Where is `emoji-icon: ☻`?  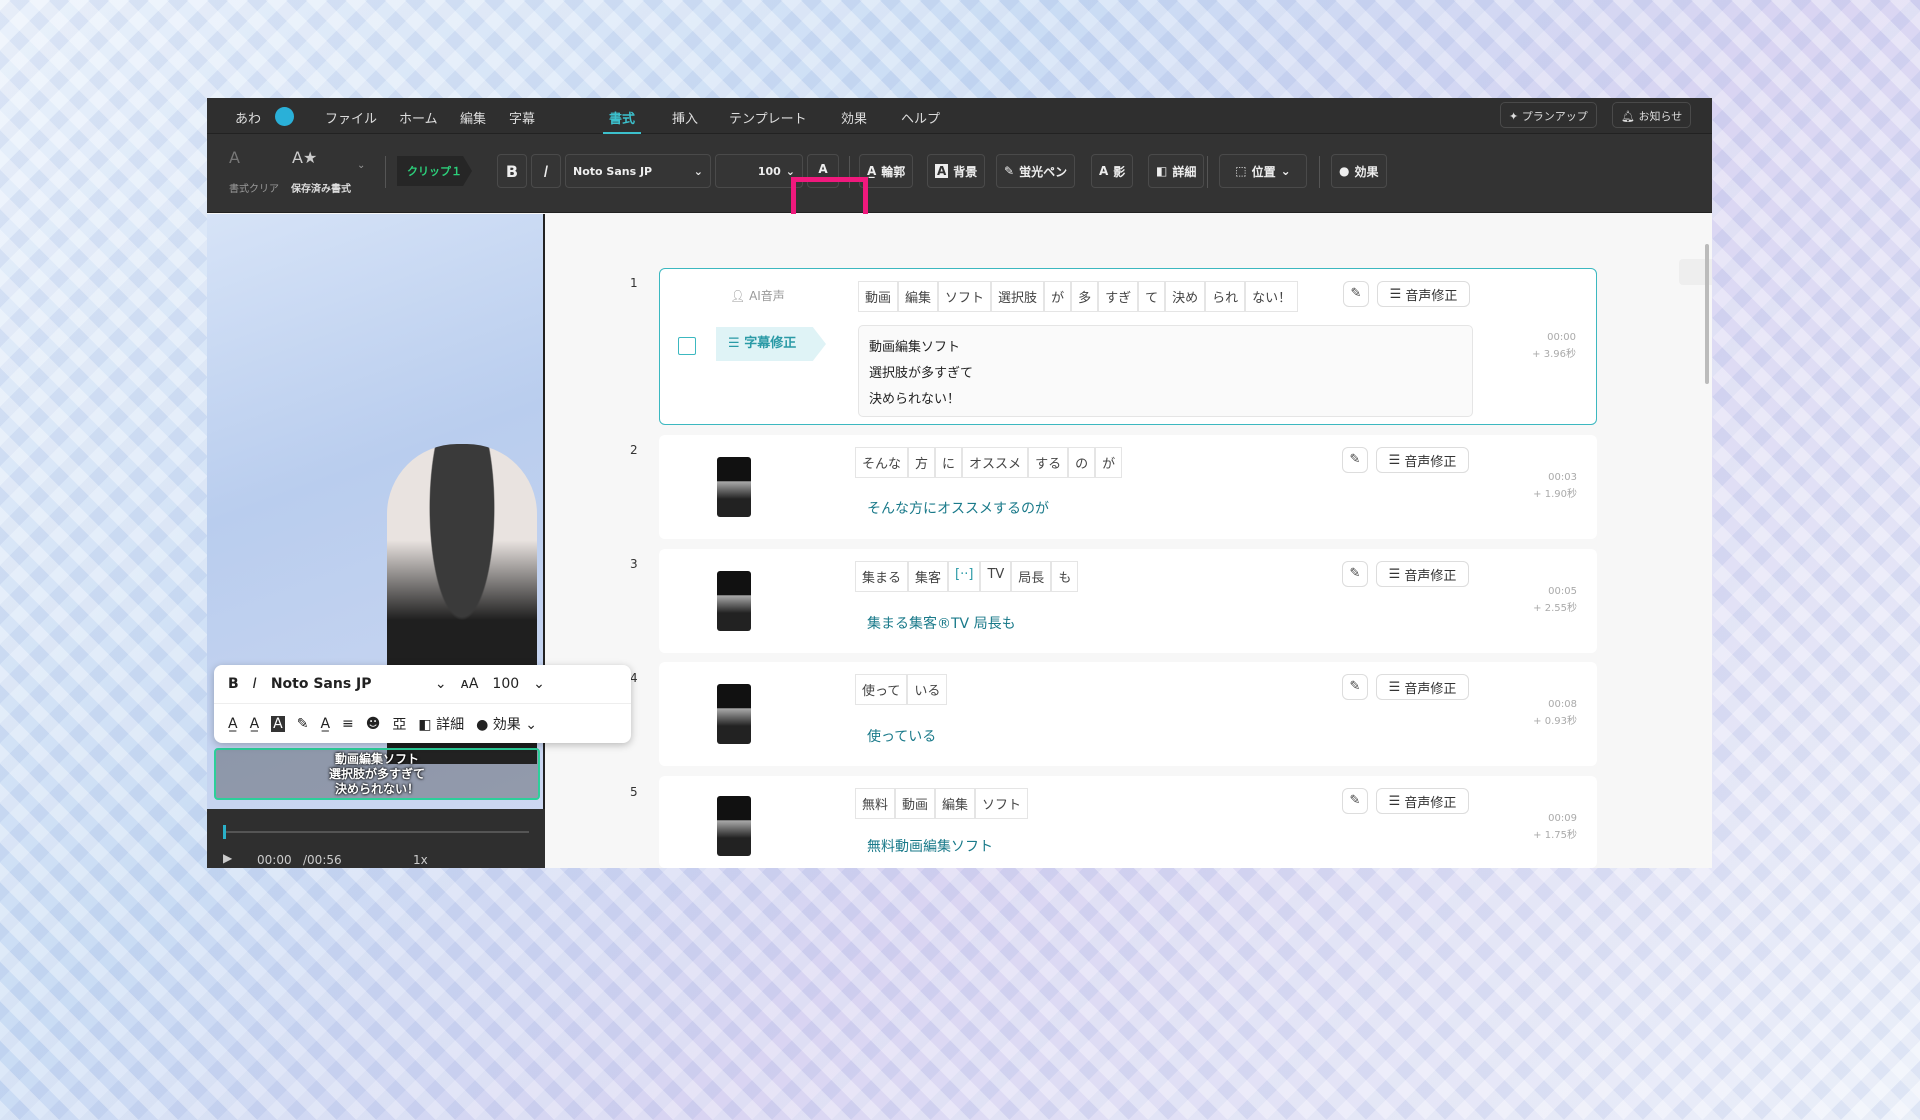 emoji-icon: ☻ is located at coordinates (373, 724).